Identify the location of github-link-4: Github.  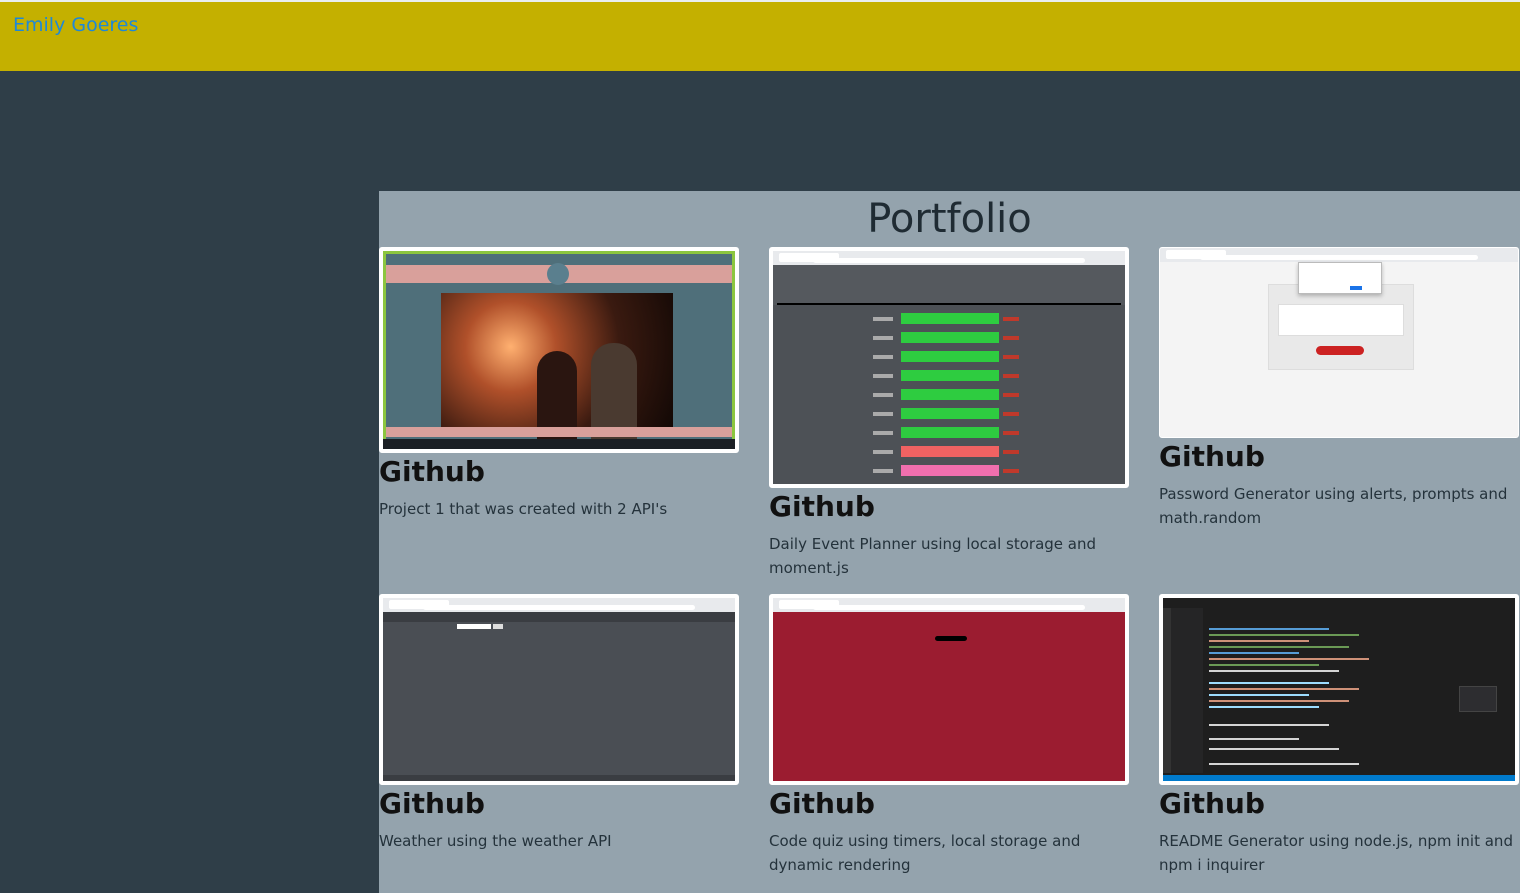
(559, 804).